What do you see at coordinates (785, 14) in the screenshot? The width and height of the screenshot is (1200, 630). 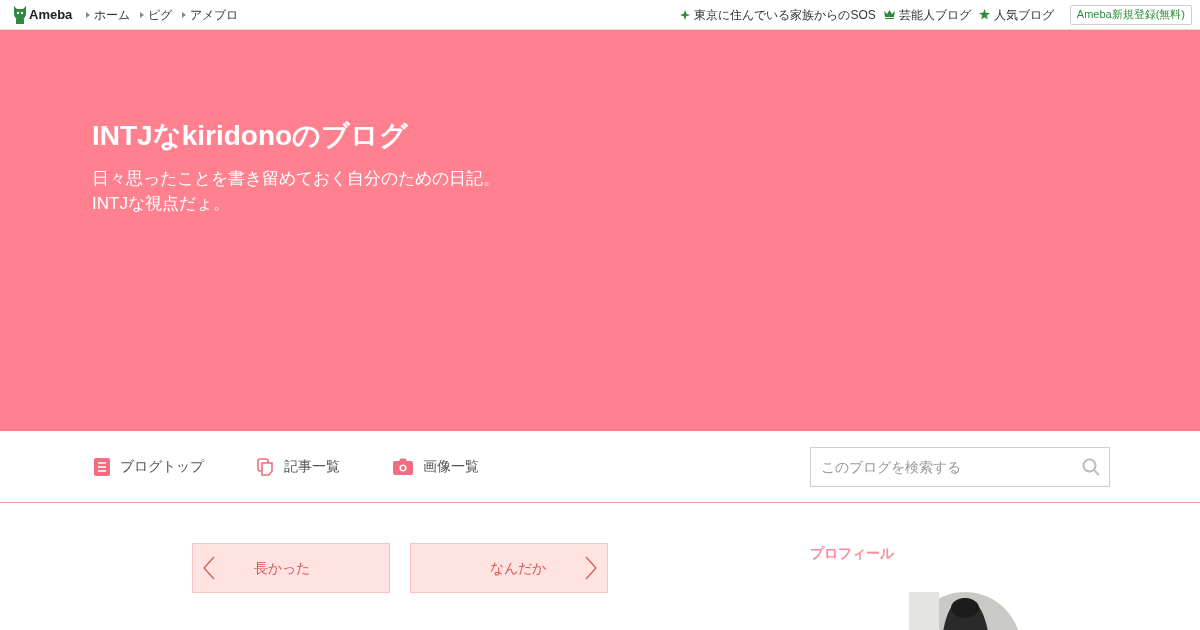 I see `top-link: 東京に住んでいる家族からのSOS` at bounding box center [785, 14].